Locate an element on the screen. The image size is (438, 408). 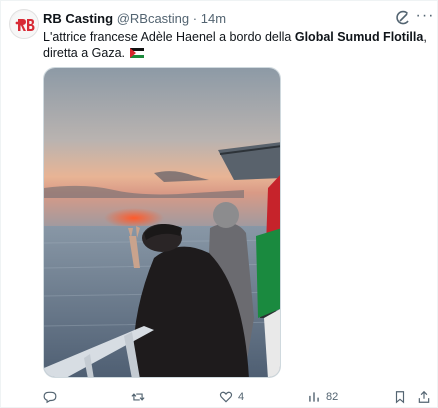
author-name: RB Casting is located at coordinates (78, 18).